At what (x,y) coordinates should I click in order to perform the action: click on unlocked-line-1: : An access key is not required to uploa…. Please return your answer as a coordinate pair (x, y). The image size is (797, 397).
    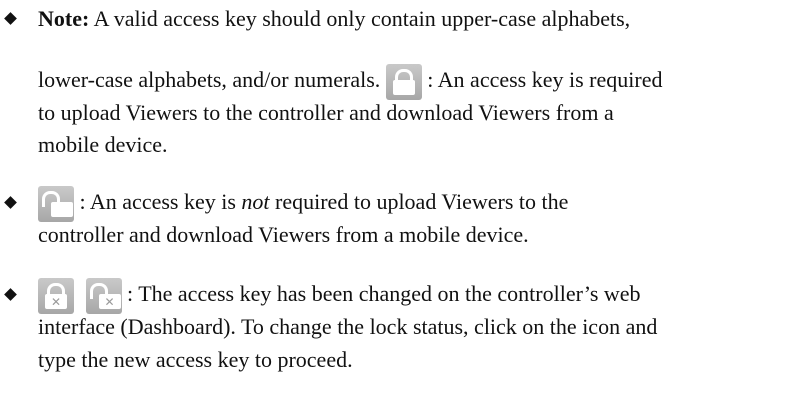
    Looking at the image, I should click on (303, 204).